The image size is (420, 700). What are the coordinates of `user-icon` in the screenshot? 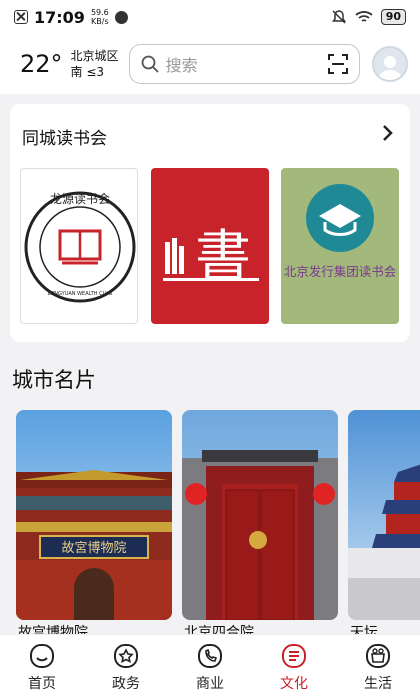 It's located at (390, 68).